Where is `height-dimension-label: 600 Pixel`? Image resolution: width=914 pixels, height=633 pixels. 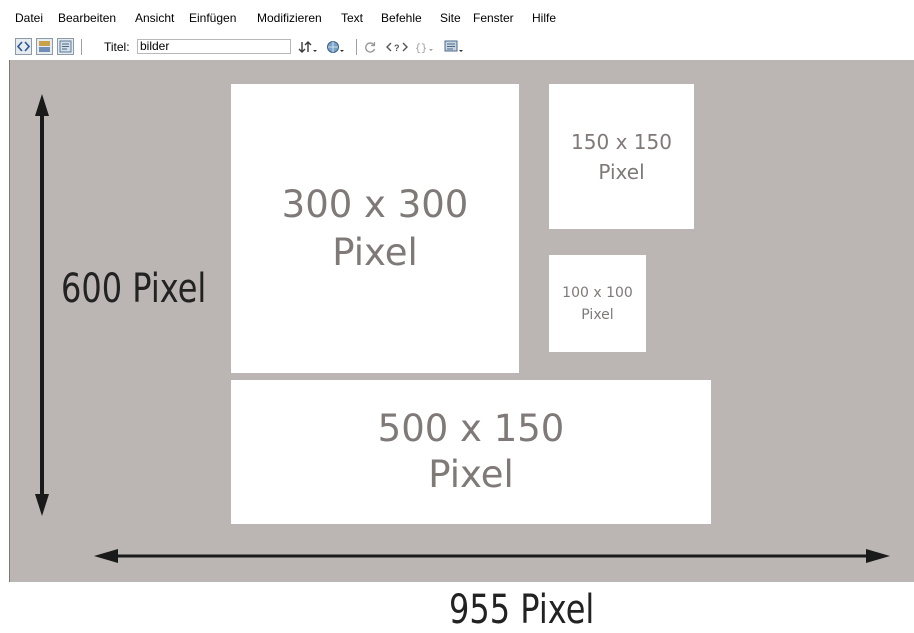
height-dimension-label: 600 Pixel is located at coordinates (134, 289).